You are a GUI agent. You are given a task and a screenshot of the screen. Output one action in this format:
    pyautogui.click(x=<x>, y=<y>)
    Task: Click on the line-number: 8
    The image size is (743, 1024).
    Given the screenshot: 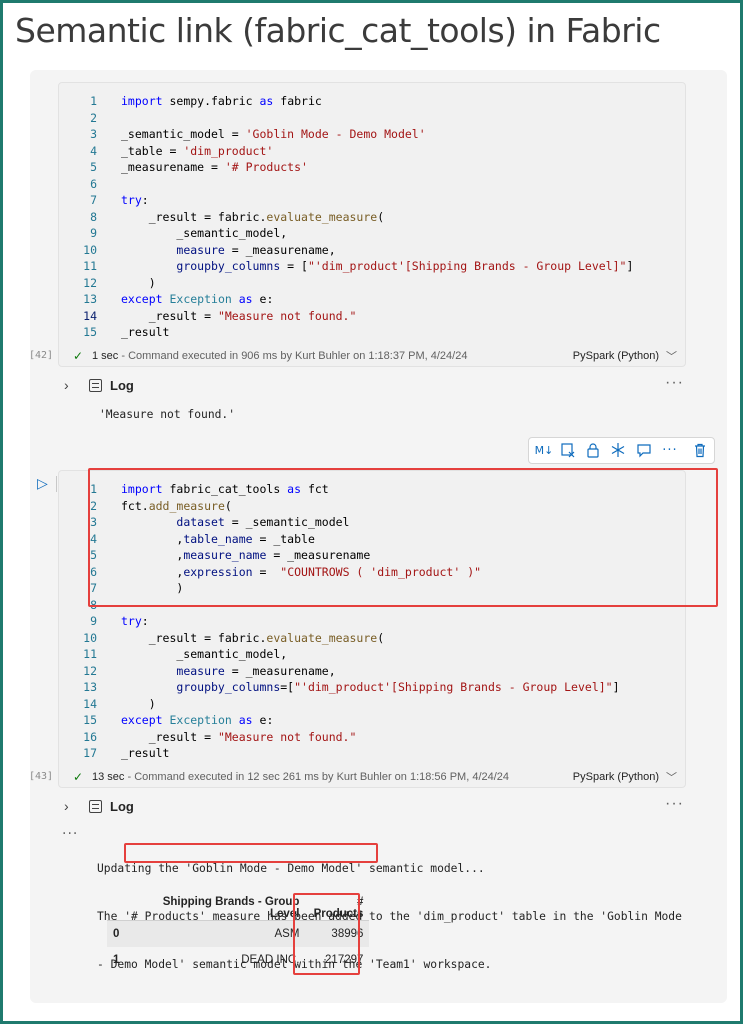 What is the action you would take?
    pyautogui.click(x=93, y=216)
    